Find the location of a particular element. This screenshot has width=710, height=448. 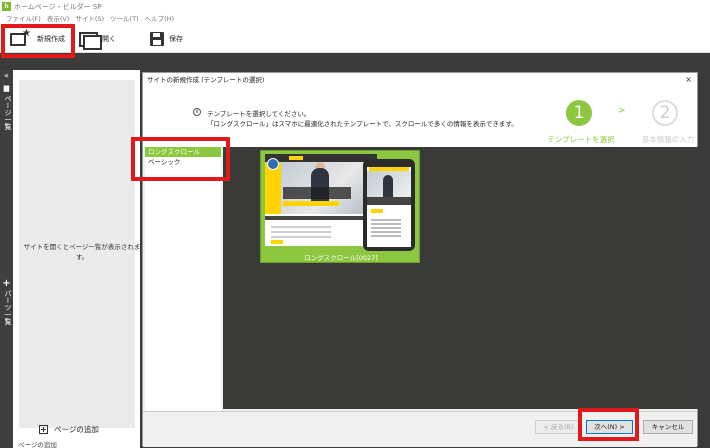

category-basic: ベーシック is located at coordinates (183, 162).